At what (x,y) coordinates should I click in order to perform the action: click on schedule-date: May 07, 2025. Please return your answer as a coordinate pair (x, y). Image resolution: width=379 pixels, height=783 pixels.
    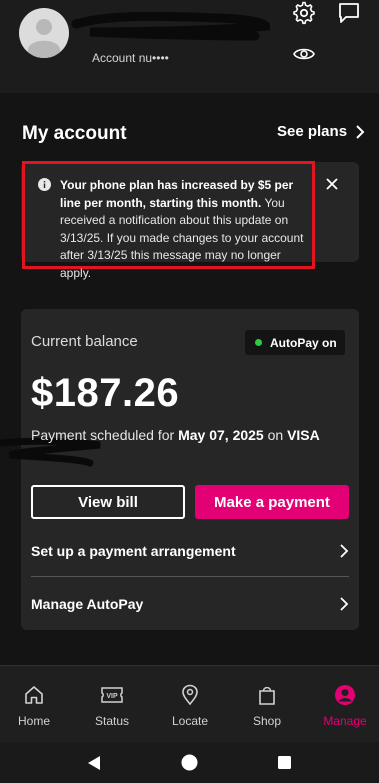
    Looking at the image, I should click on (221, 435).